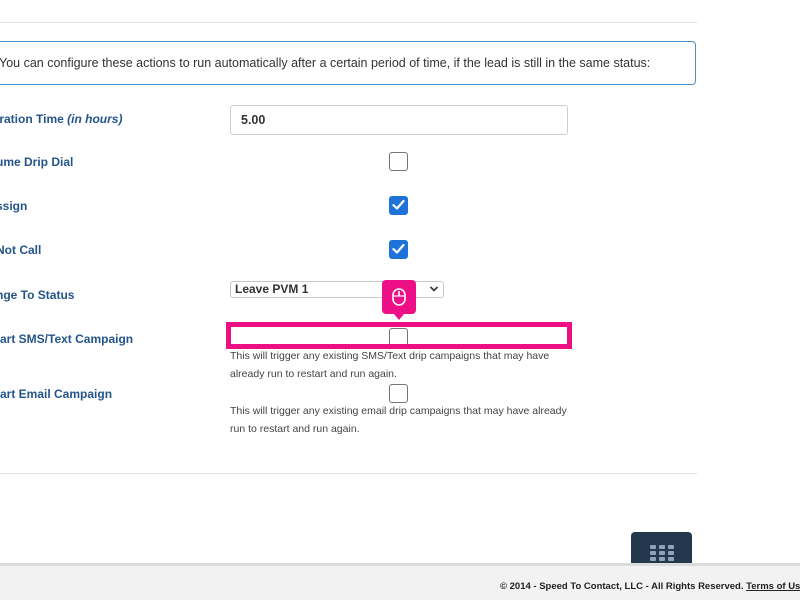 The height and width of the screenshot is (600, 800). Describe the element at coordinates (37, 295) in the screenshot. I see `change-status-label: nge To Status` at that location.